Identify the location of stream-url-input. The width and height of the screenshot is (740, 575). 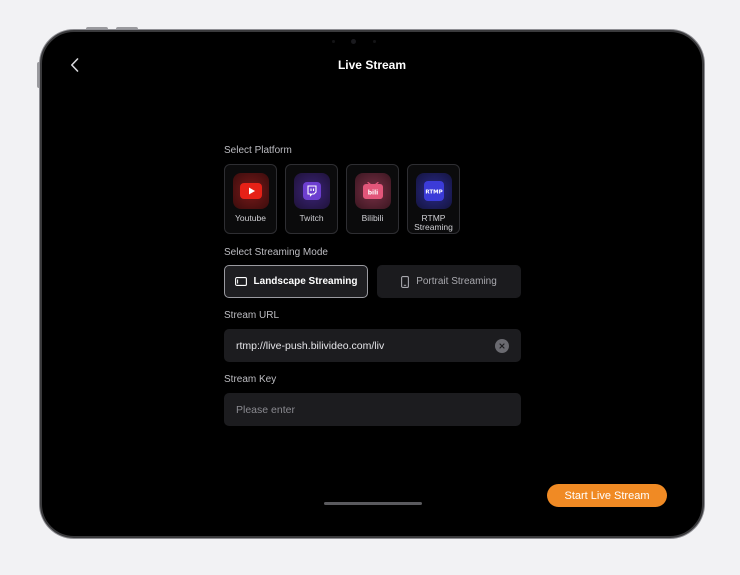
(365, 345).